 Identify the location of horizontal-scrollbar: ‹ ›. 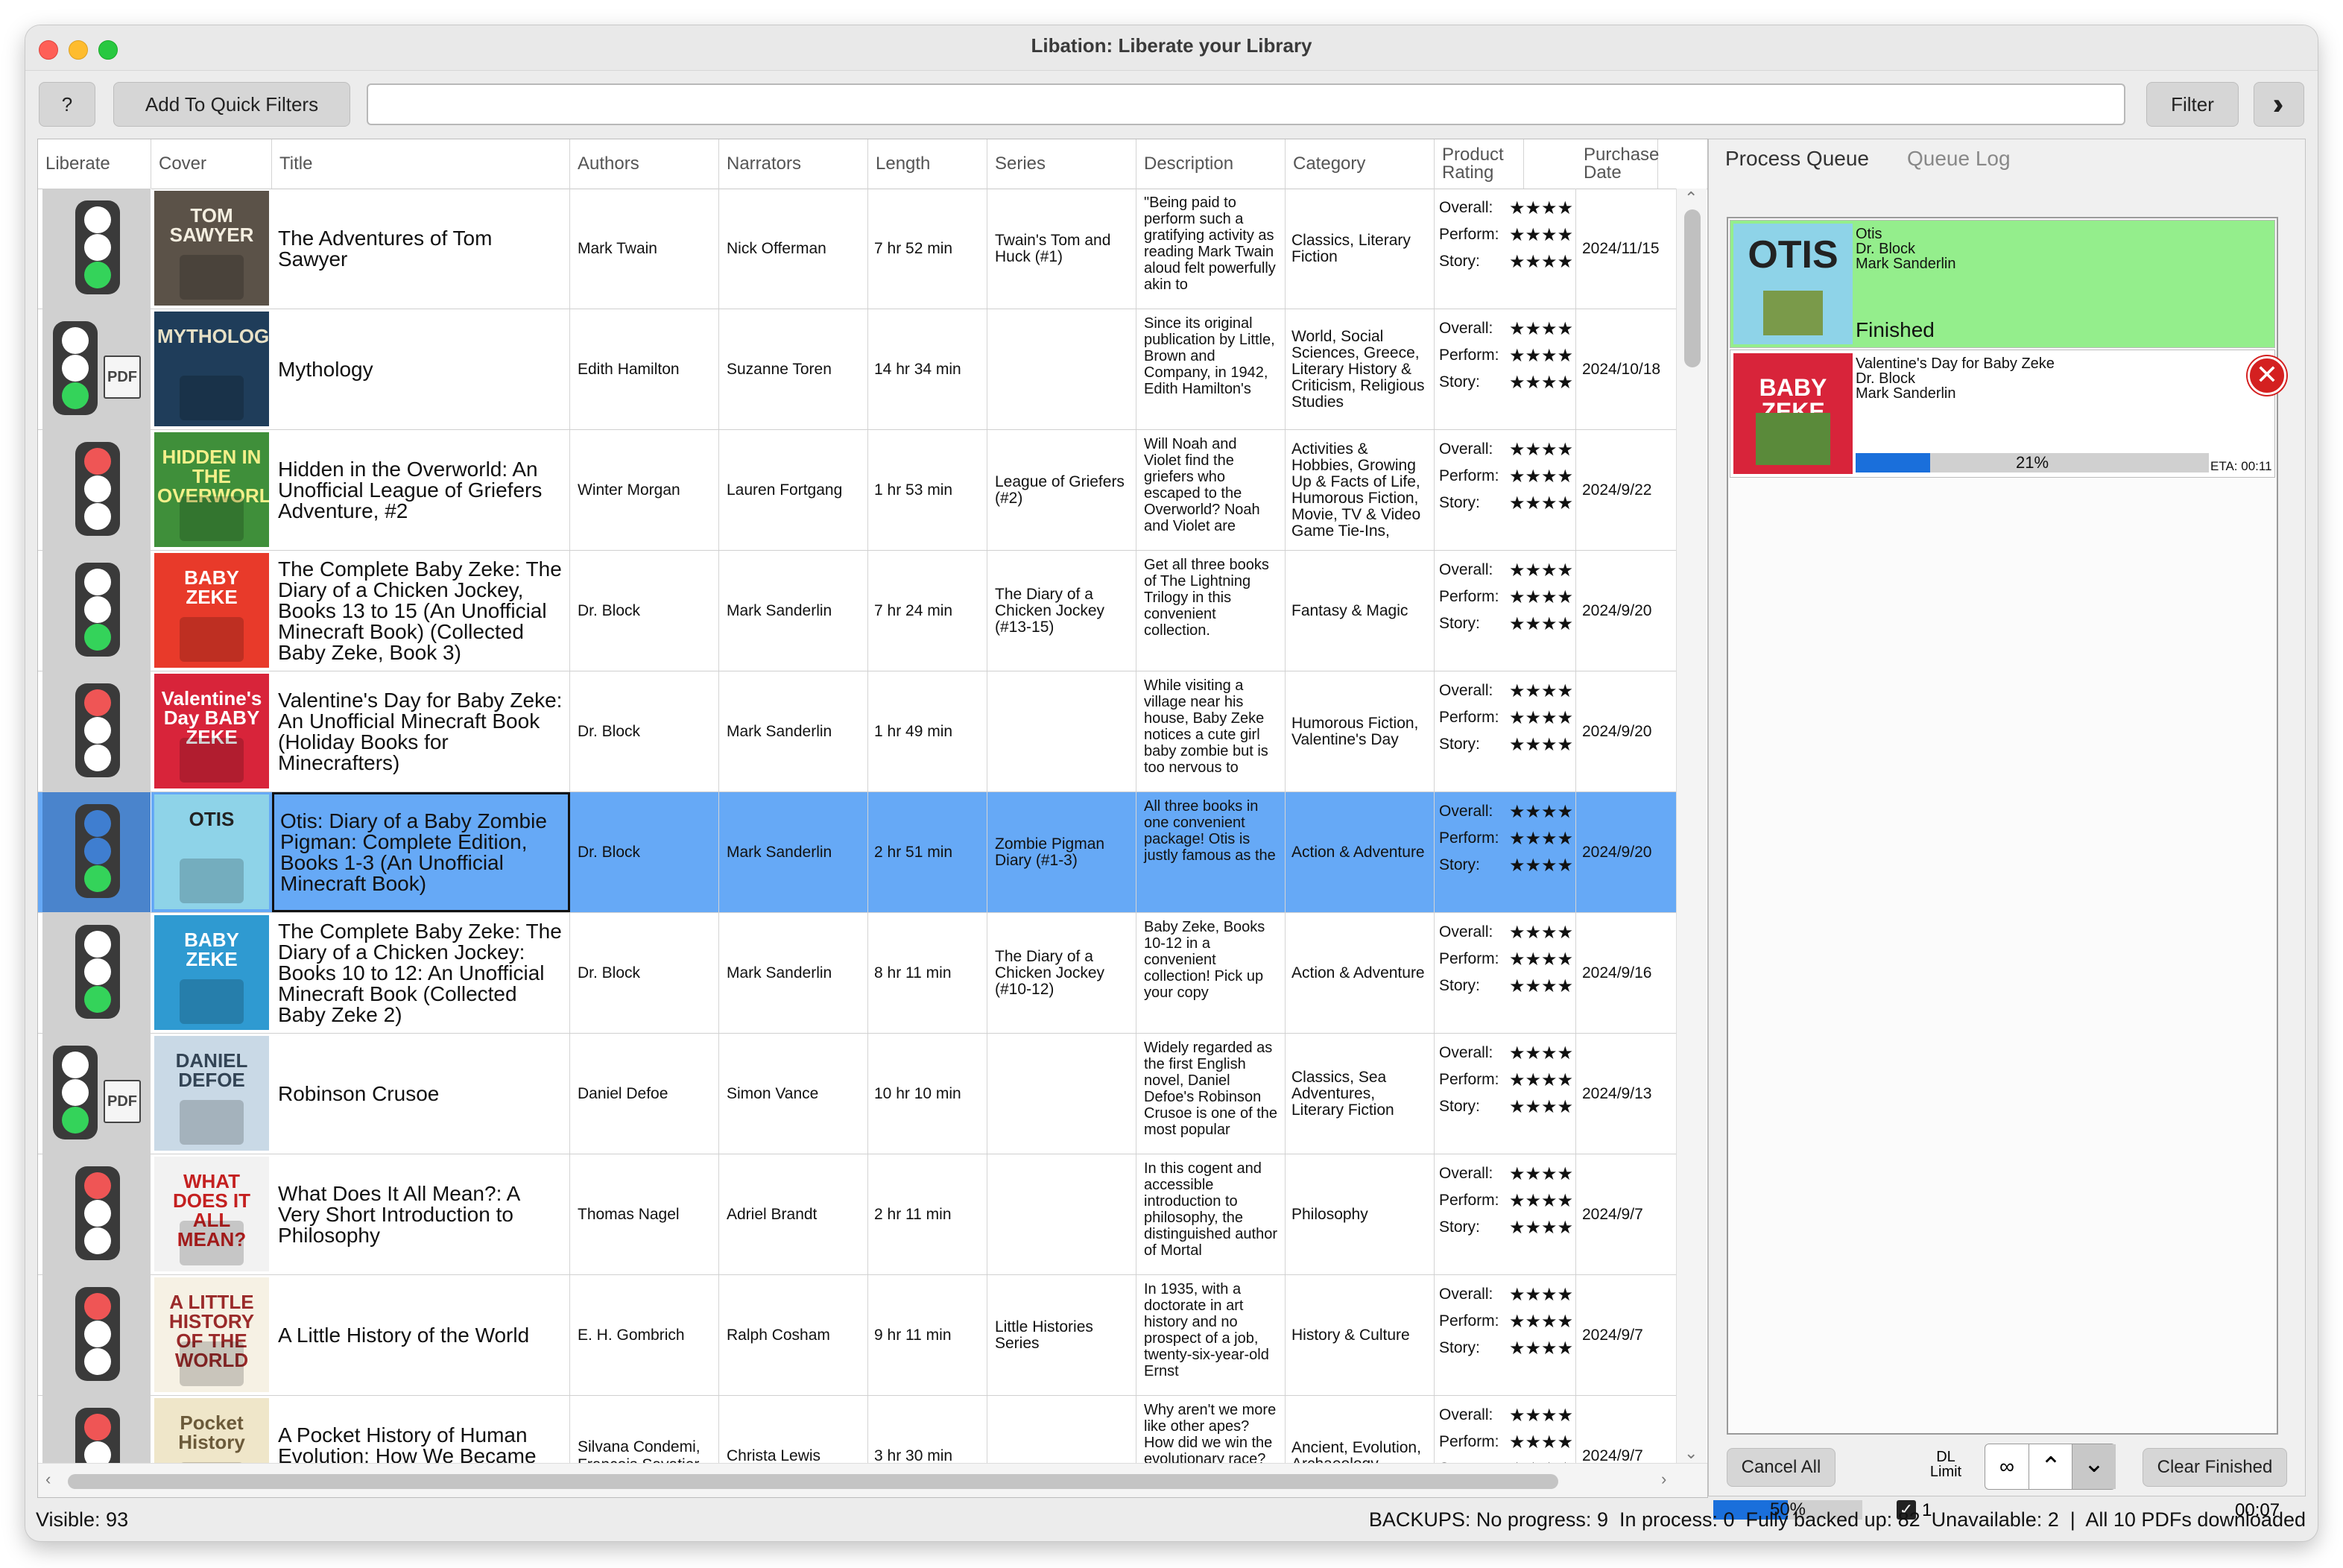
(873, 1480).